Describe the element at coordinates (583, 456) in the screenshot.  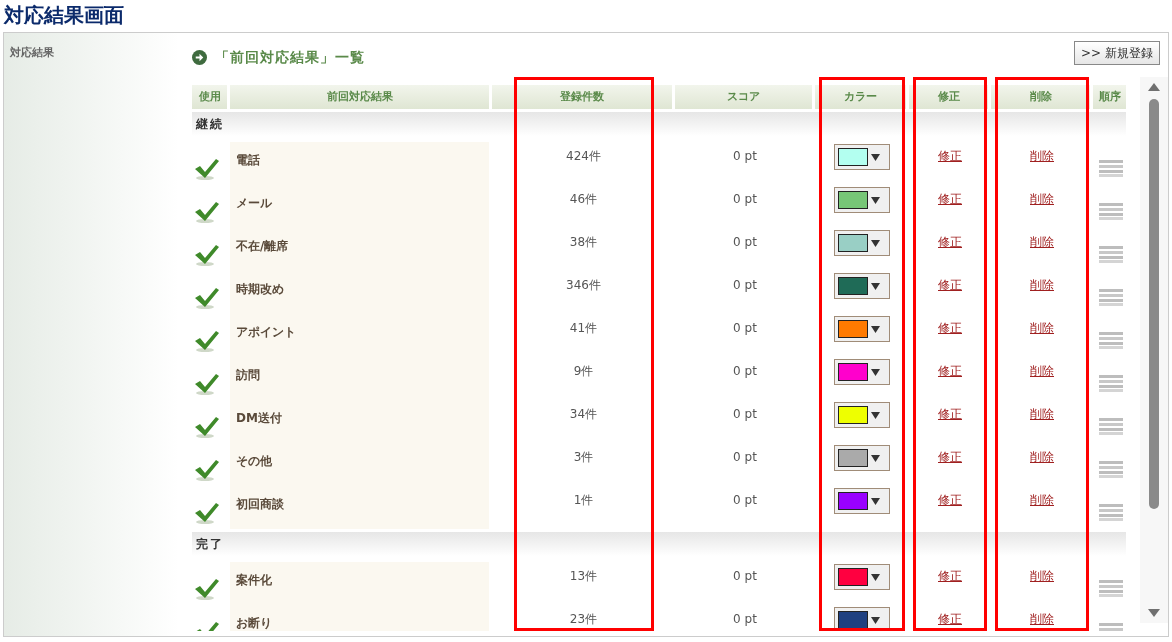
I see `count-text: 3件` at that location.